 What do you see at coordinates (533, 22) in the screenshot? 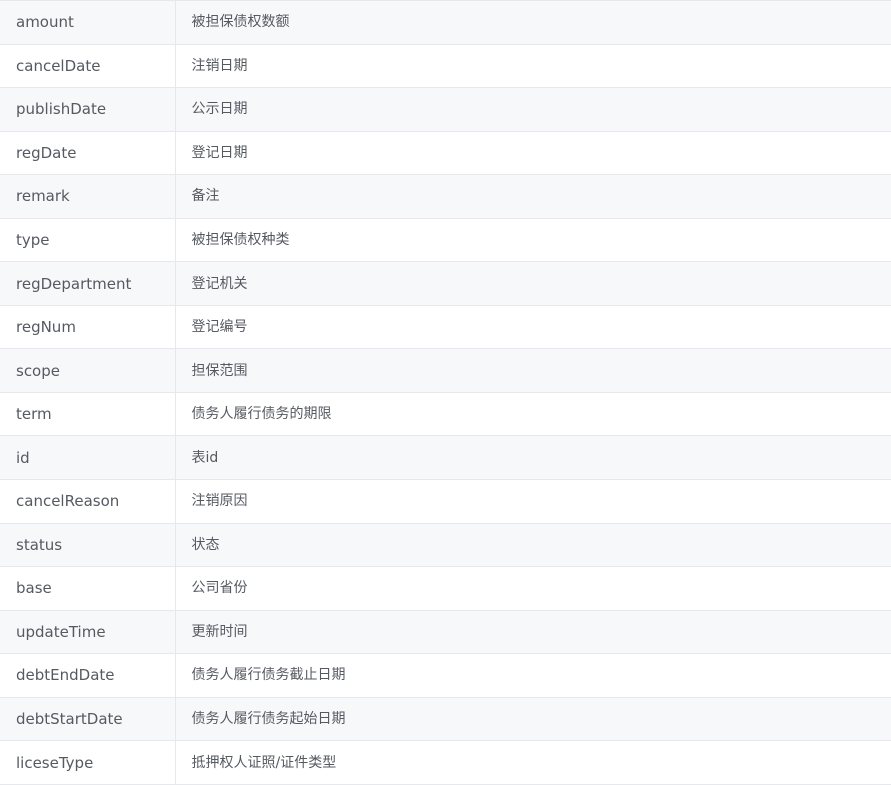
I see `field-description-cell: 被担保债权数额` at bounding box center [533, 22].